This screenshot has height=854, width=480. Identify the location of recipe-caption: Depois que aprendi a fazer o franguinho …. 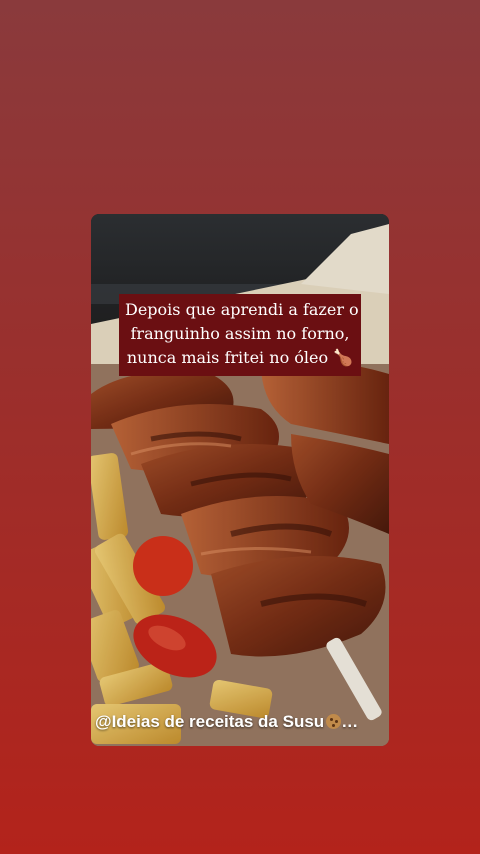
(240, 335).